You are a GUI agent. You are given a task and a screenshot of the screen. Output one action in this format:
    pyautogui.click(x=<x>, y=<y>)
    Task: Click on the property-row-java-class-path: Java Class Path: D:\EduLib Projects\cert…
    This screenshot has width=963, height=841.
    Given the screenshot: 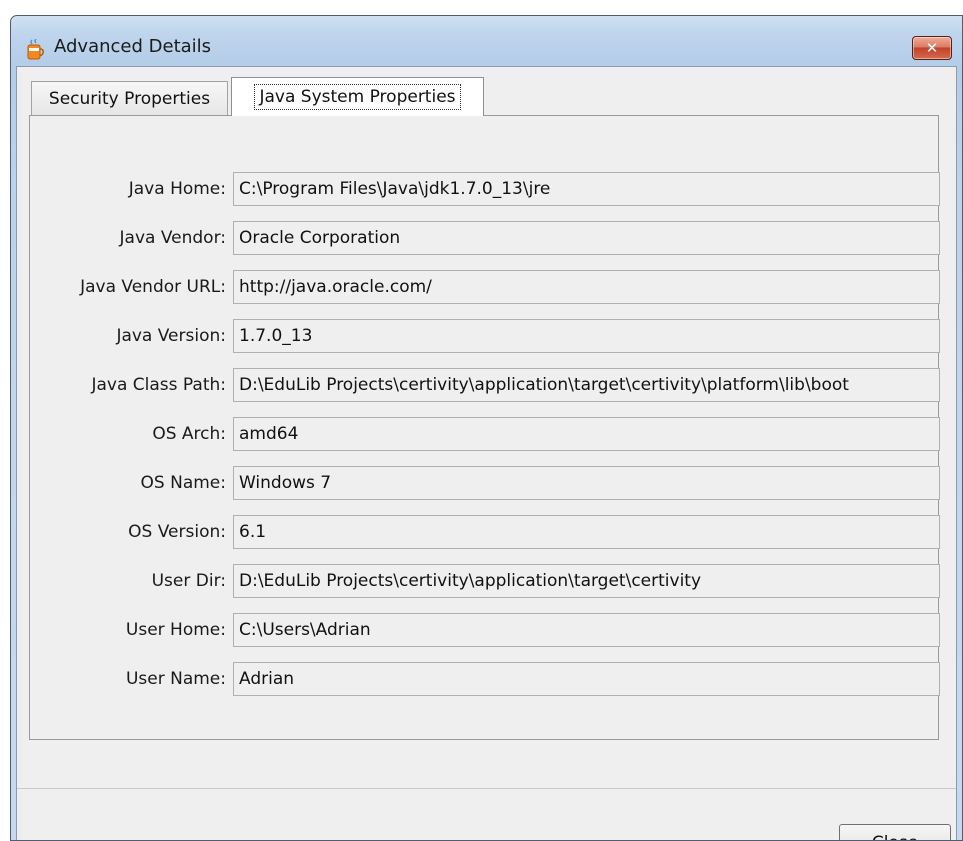 What is the action you would take?
    pyautogui.click(x=485, y=385)
    